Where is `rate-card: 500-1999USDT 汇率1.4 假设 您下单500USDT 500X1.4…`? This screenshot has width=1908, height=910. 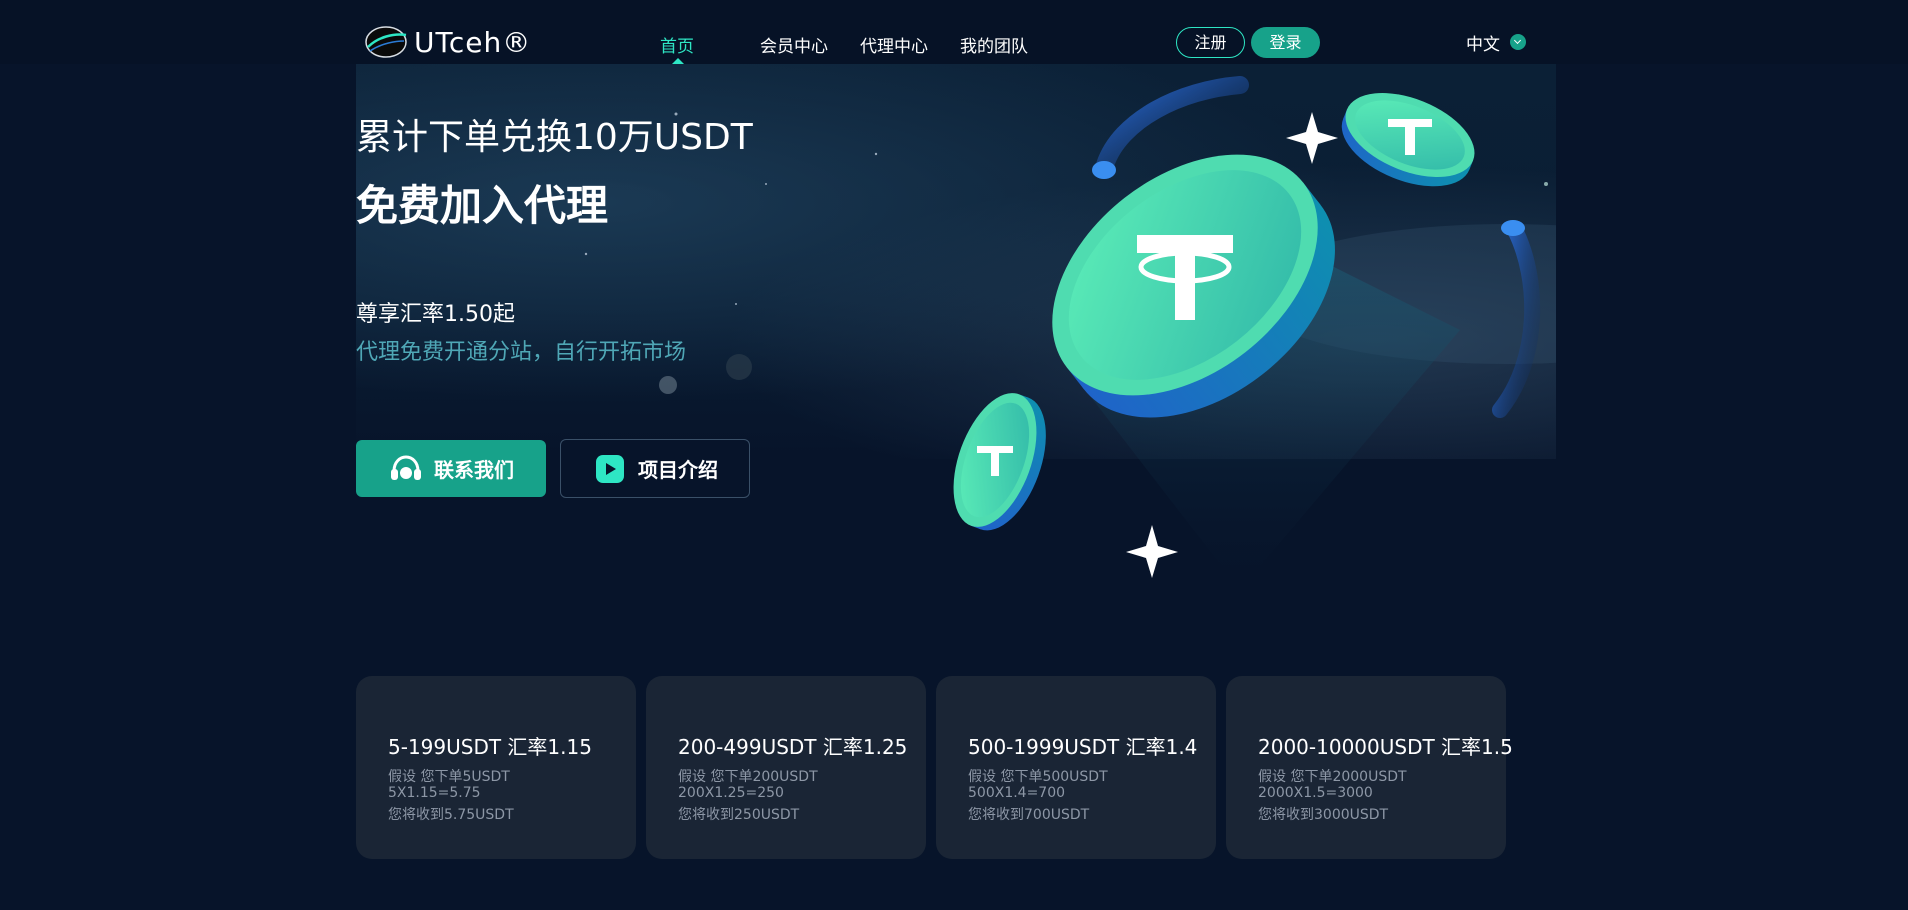
rate-card: 500-1999USDT 汇率1.4 假设 您下单500USDT 500X1.4… is located at coordinates (1076, 767).